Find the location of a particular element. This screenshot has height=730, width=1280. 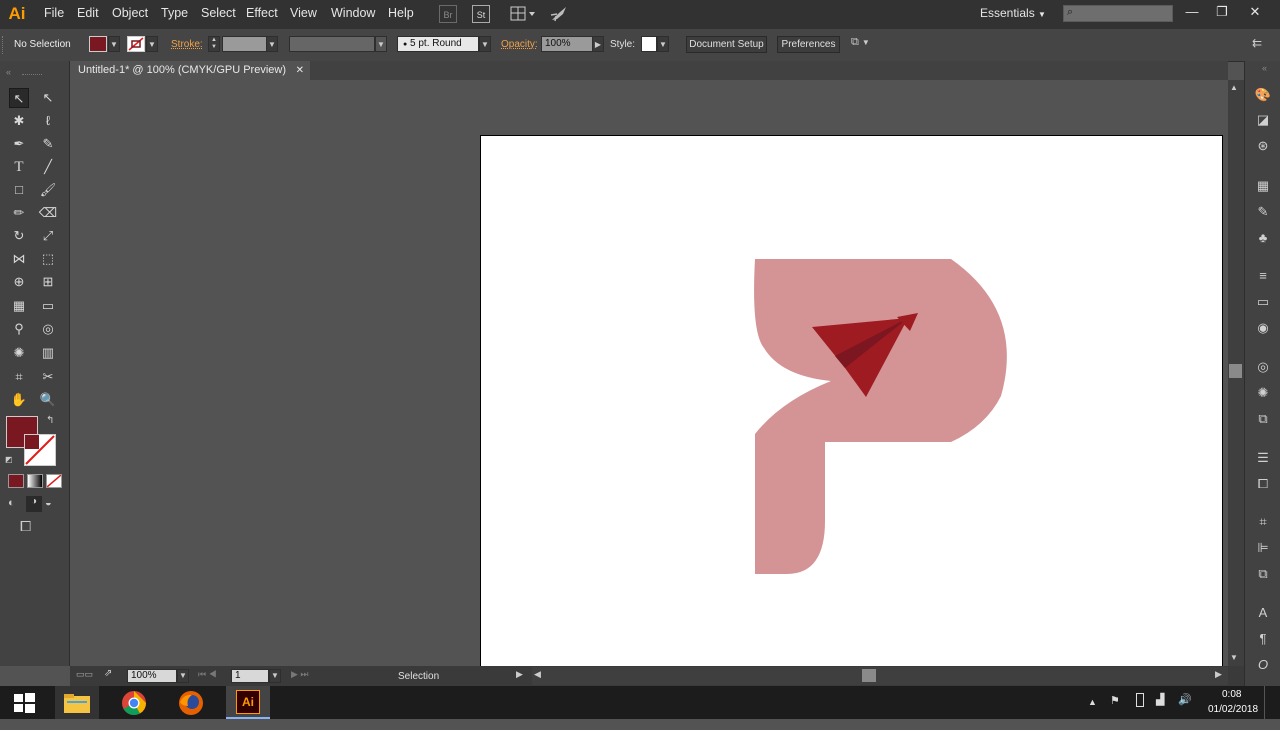

bridge-icon: Br is located at coordinates (448, 14).